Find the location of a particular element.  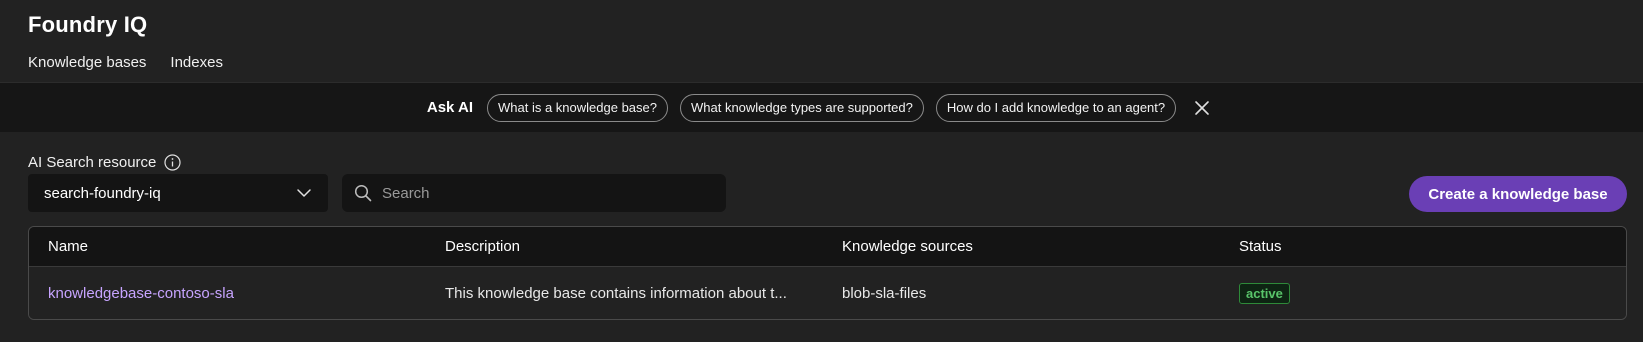

tab-bar: Knowledge bases Indexes is located at coordinates (125, 62).